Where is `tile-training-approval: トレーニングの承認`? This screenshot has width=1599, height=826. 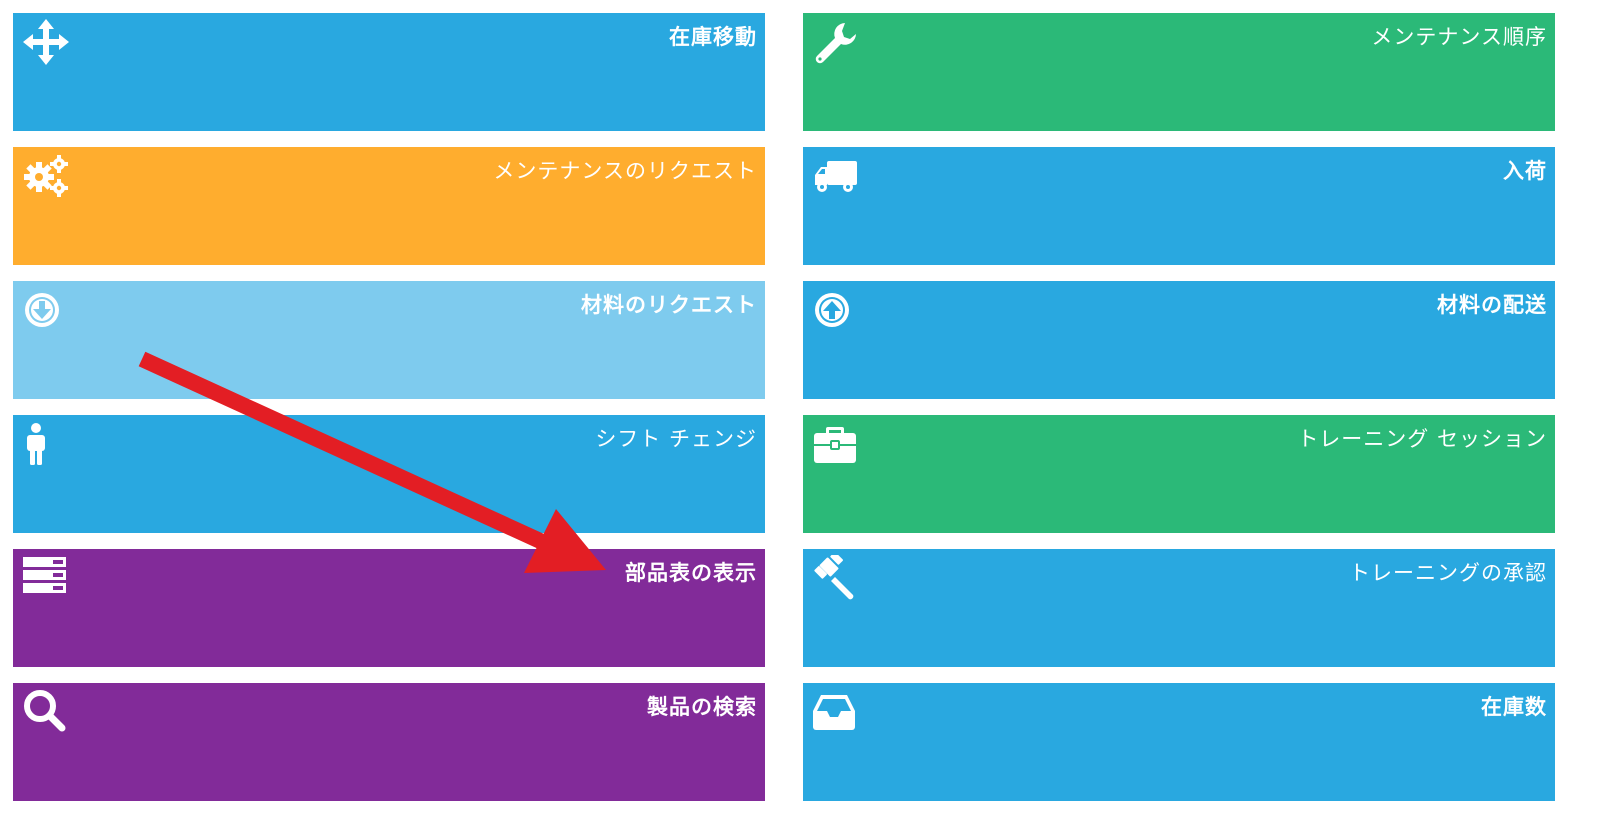
tile-training-approval: トレーニングの承認 is located at coordinates (1179, 608).